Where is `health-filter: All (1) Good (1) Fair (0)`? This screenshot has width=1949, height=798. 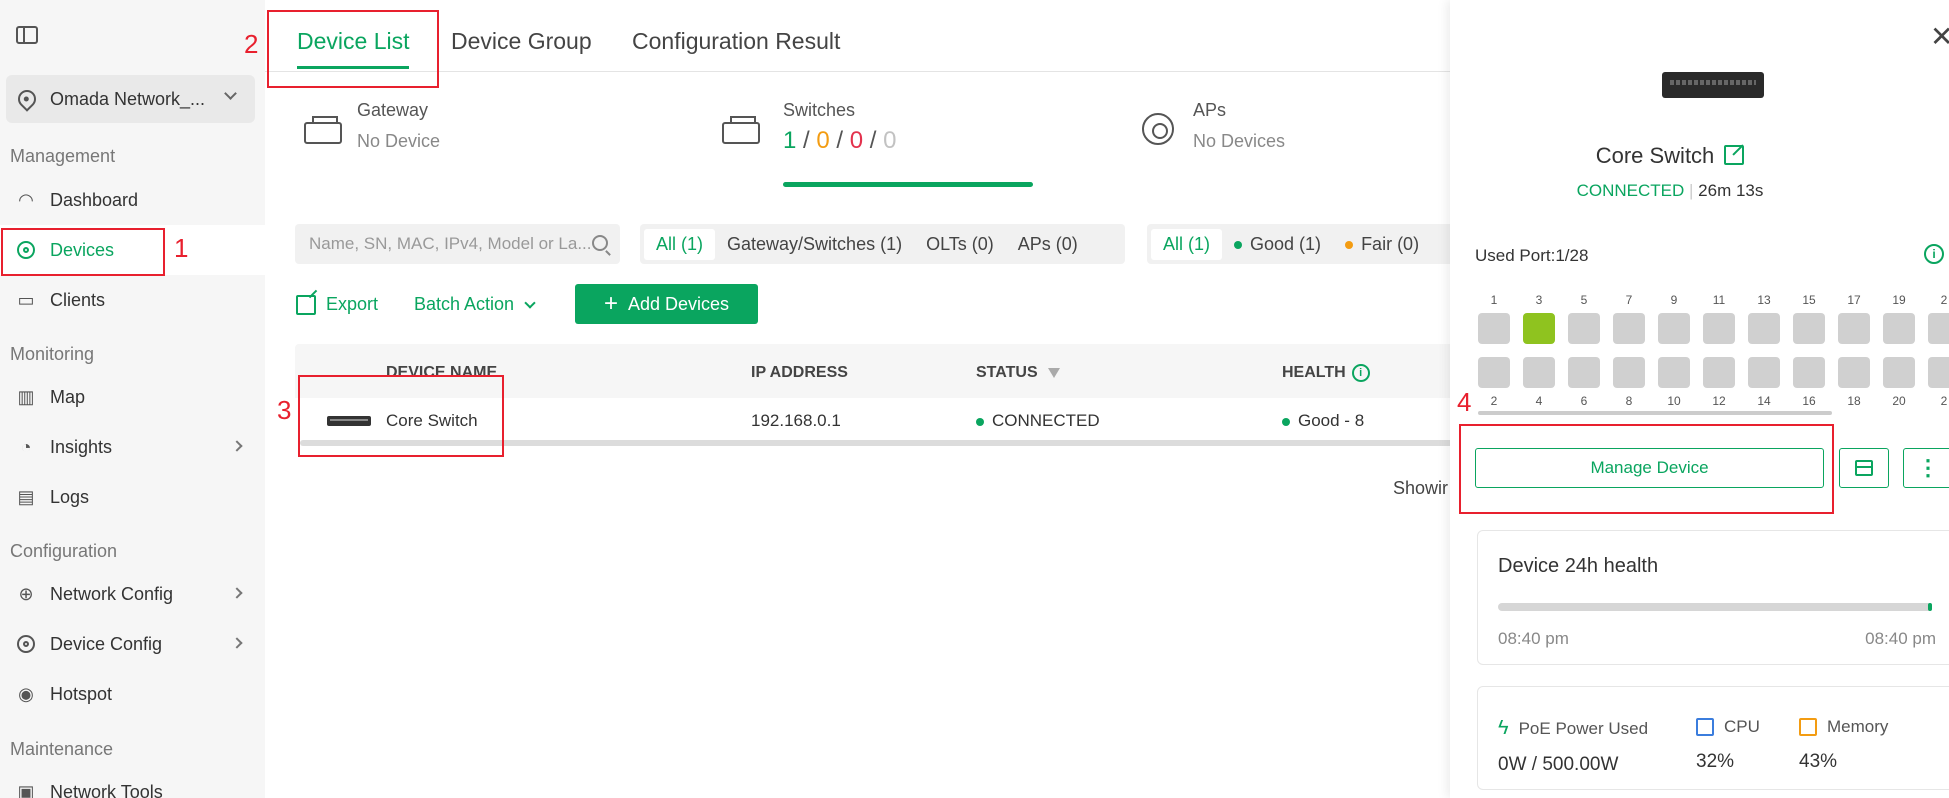
health-filter: All (1) Good (1) Fair (0) is located at coordinates (1298, 244).